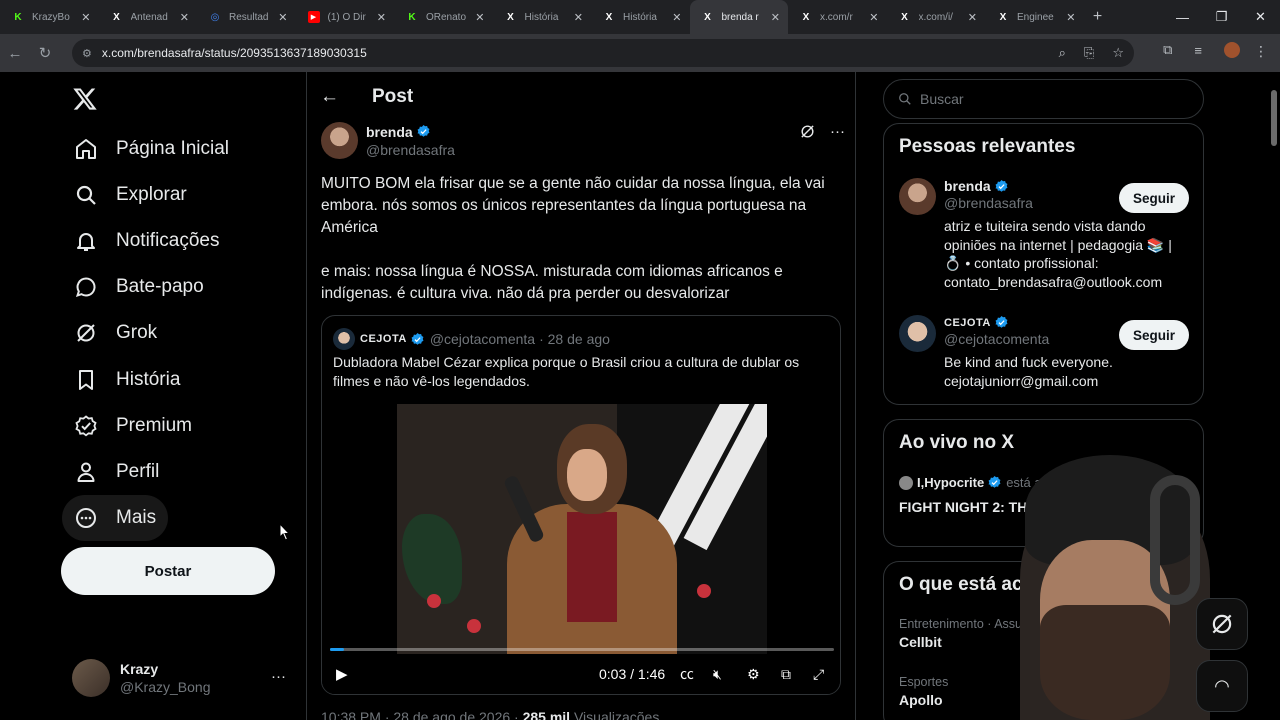 The image size is (1280, 720). Describe the element at coordinates (1274, 118) in the screenshot. I see `scrollbar-thumb` at that location.